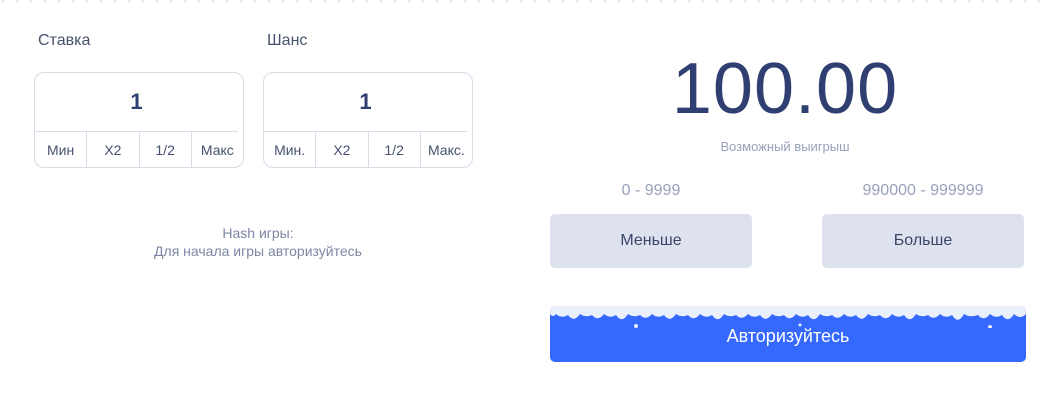 This screenshot has height=403, width=1044. I want to click on snow-decoration, so click(522, 4).